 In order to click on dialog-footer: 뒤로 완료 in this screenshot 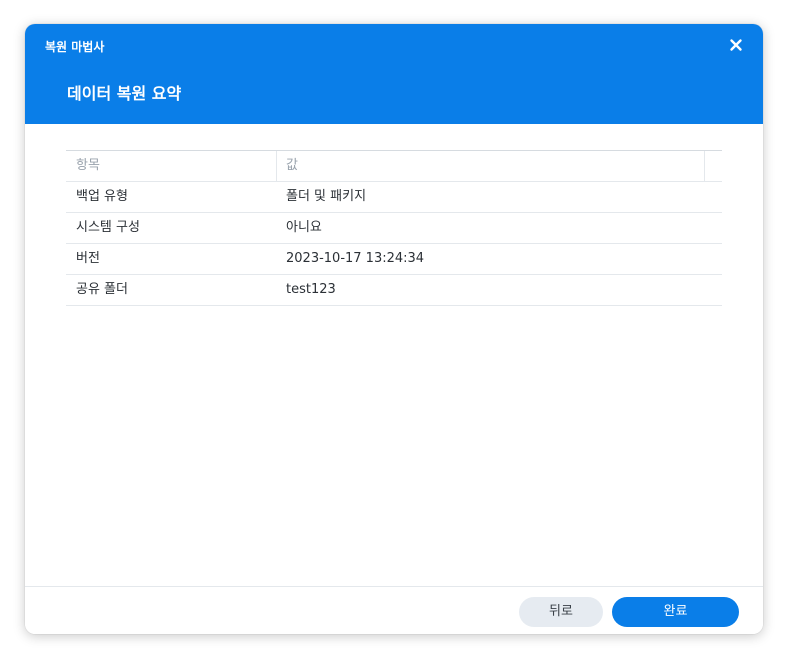, I will do `click(394, 610)`.